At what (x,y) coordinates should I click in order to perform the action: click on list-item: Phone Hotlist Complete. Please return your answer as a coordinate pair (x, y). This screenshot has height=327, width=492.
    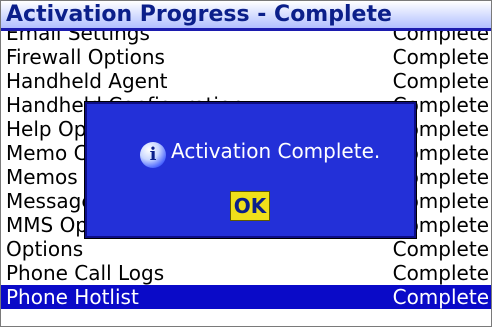
    Looking at the image, I should click on (246, 297).